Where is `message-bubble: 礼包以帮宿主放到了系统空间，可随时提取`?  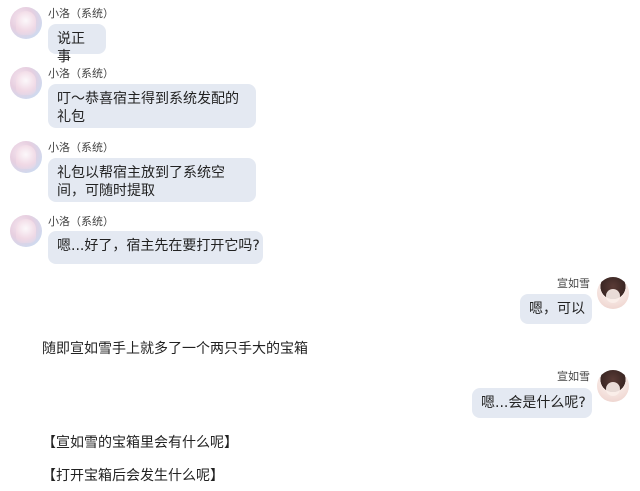 message-bubble: 礼包以帮宿主放到了系统空间，可随时提取 is located at coordinates (152, 180).